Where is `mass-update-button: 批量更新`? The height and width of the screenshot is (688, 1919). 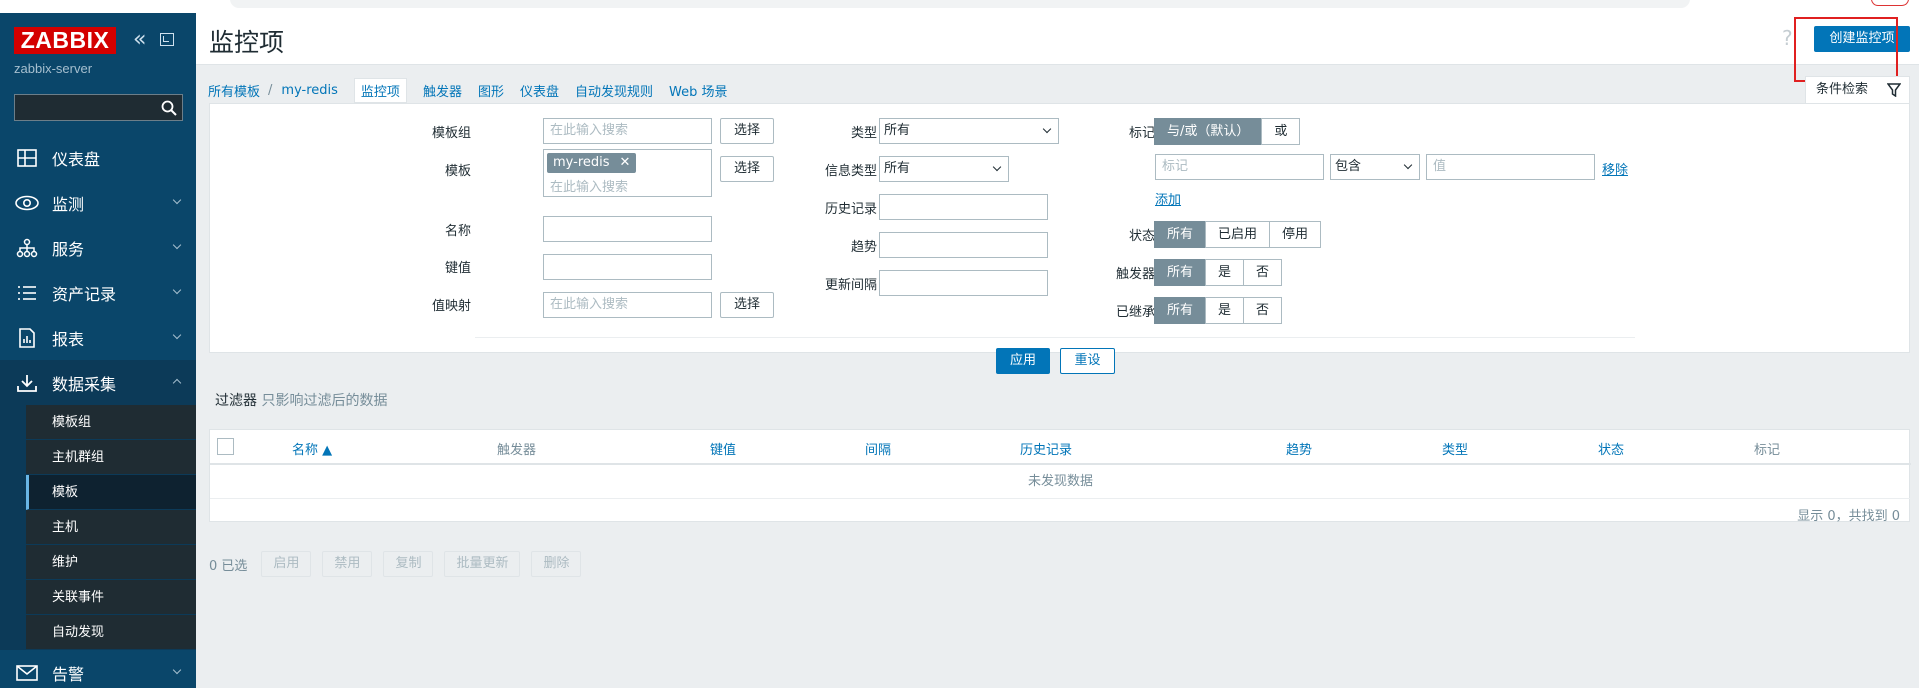
mass-update-button: 批量更新 is located at coordinates (482, 564).